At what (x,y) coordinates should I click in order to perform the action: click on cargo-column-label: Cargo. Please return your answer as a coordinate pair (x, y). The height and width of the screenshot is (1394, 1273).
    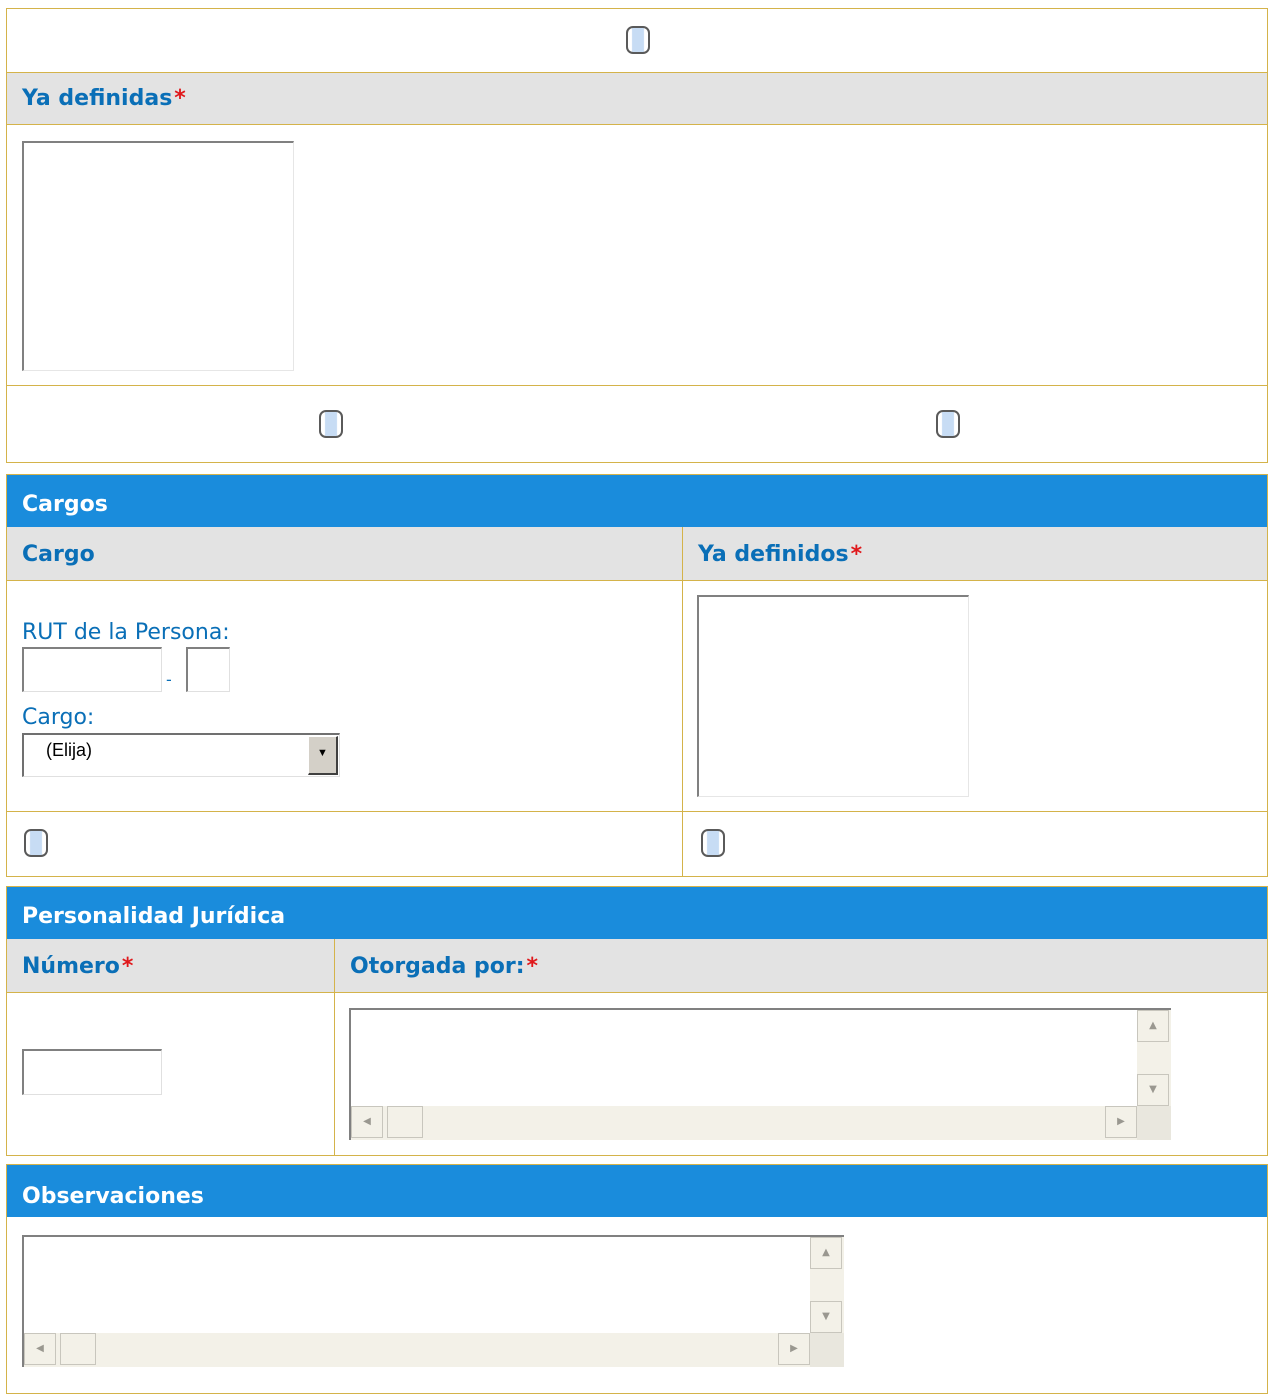
    Looking at the image, I should click on (58, 554).